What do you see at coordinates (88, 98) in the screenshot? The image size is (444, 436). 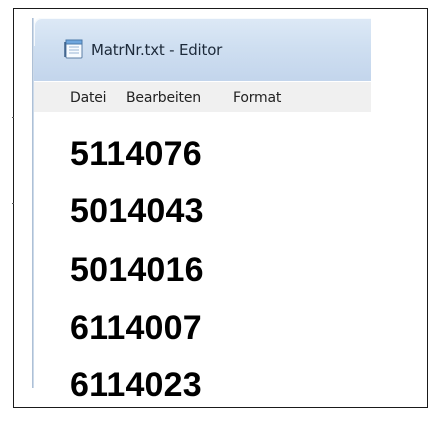 I see `menu-datei: Datei` at bounding box center [88, 98].